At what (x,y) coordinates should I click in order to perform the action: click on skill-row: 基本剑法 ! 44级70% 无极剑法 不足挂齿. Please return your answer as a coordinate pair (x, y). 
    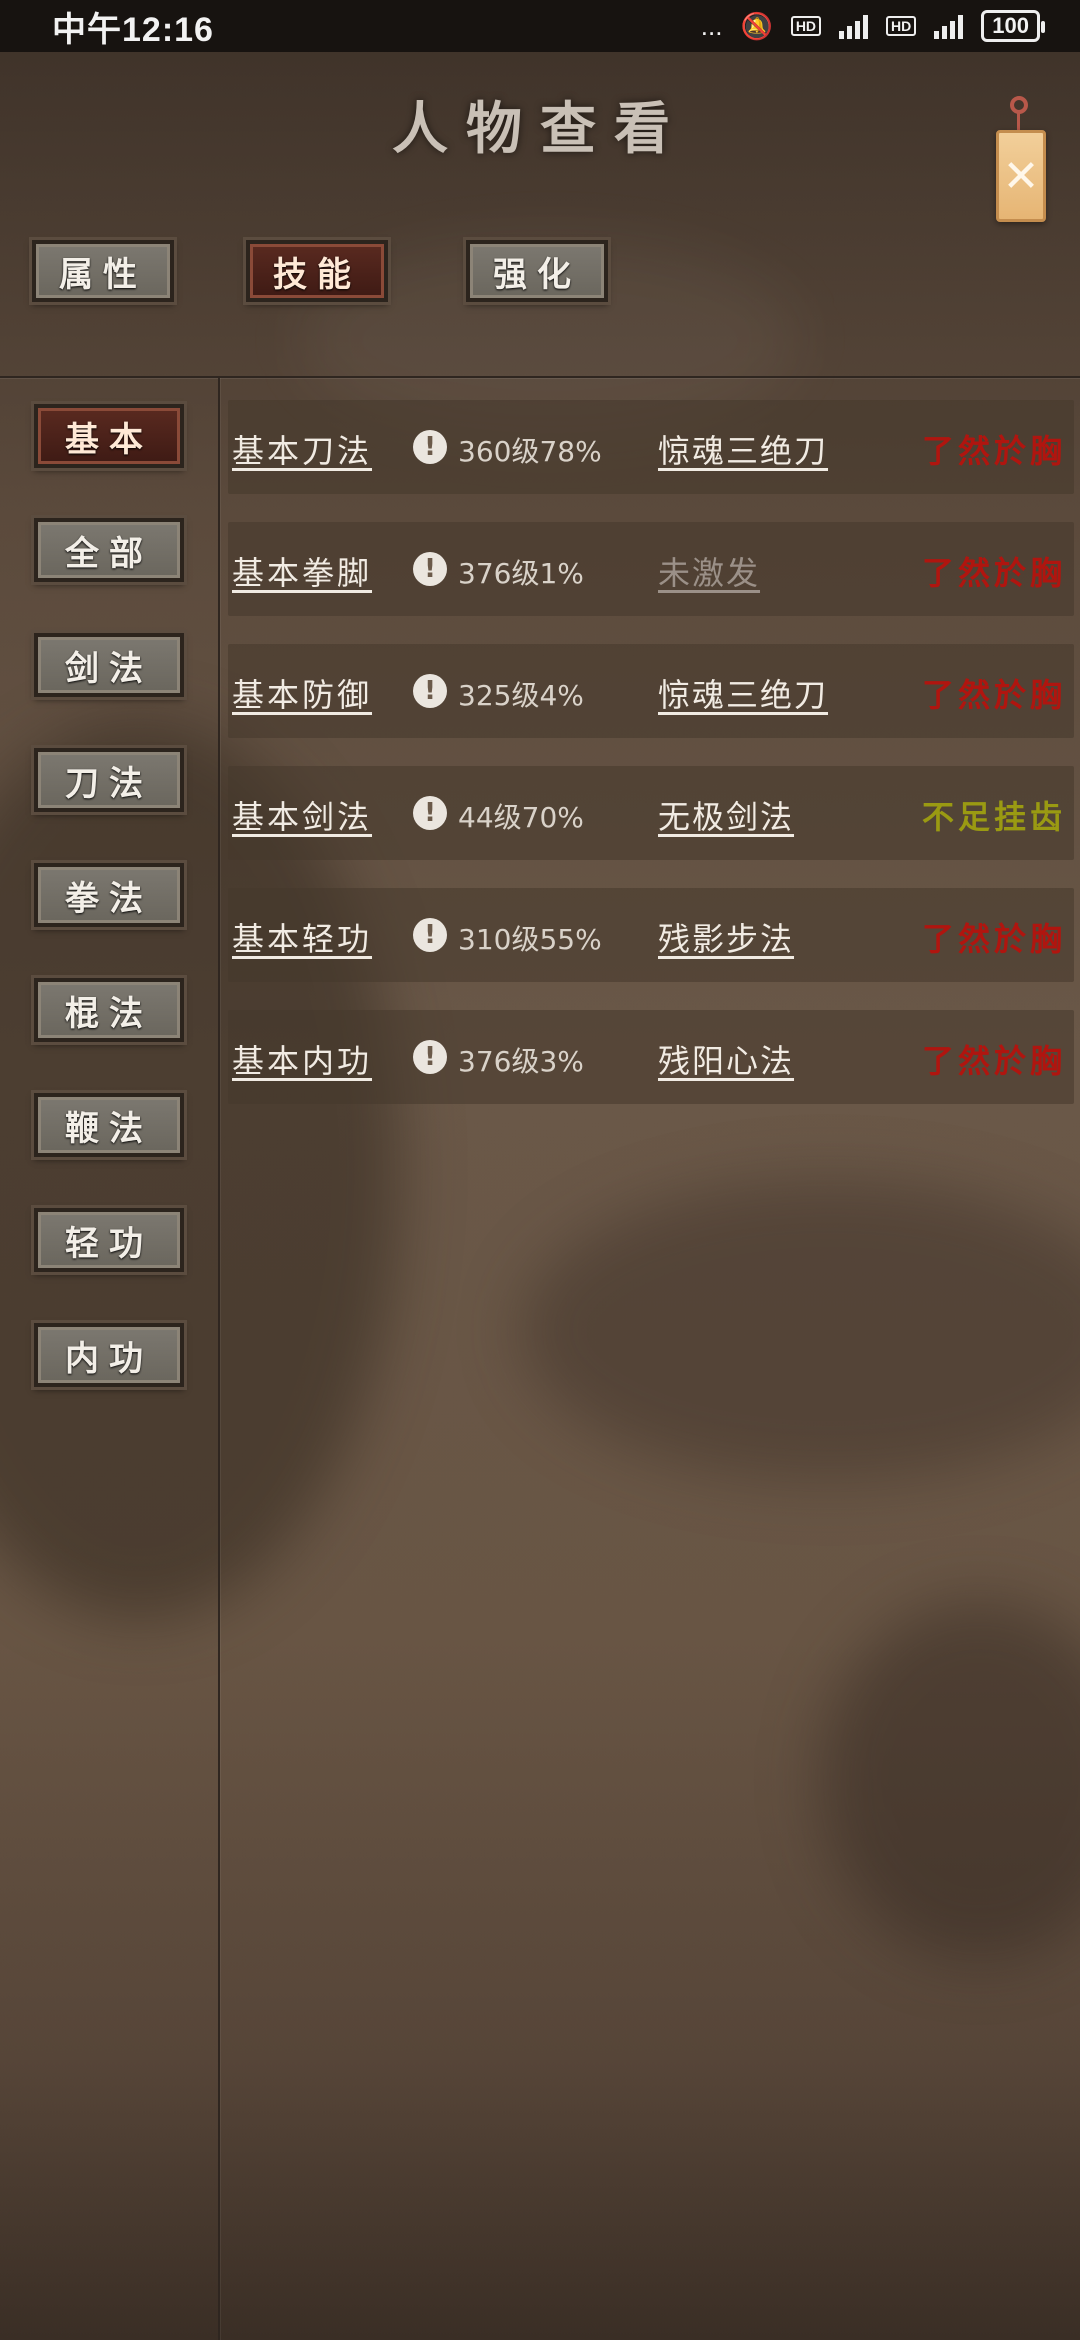
    Looking at the image, I should click on (651, 813).